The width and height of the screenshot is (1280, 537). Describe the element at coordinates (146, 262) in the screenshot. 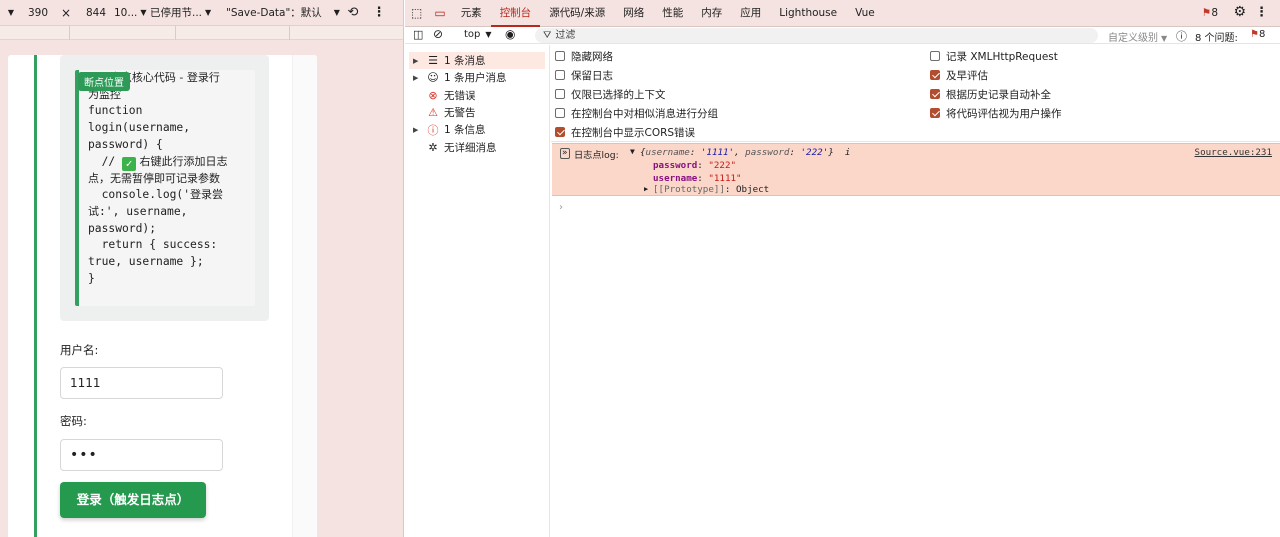

I see `code-line: true, username };` at that location.